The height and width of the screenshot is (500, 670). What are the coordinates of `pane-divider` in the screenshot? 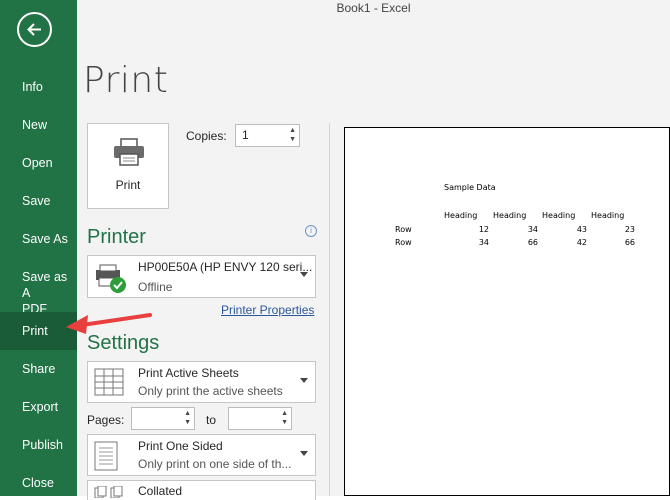 It's located at (329, 309).